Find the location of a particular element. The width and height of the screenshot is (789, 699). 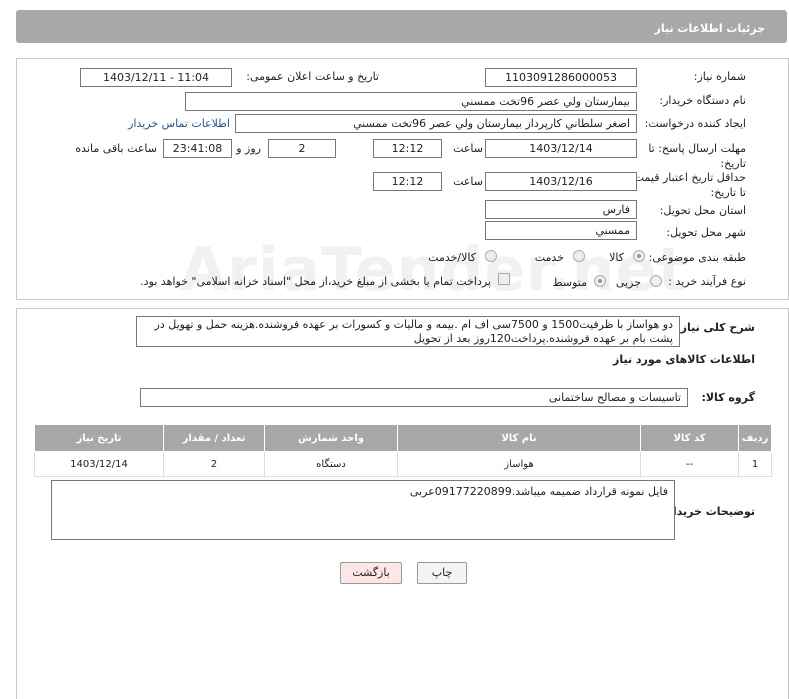

buyer-field: بیمارستان ولي عصر 96تخت ممسني is located at coordinates (411, 101).